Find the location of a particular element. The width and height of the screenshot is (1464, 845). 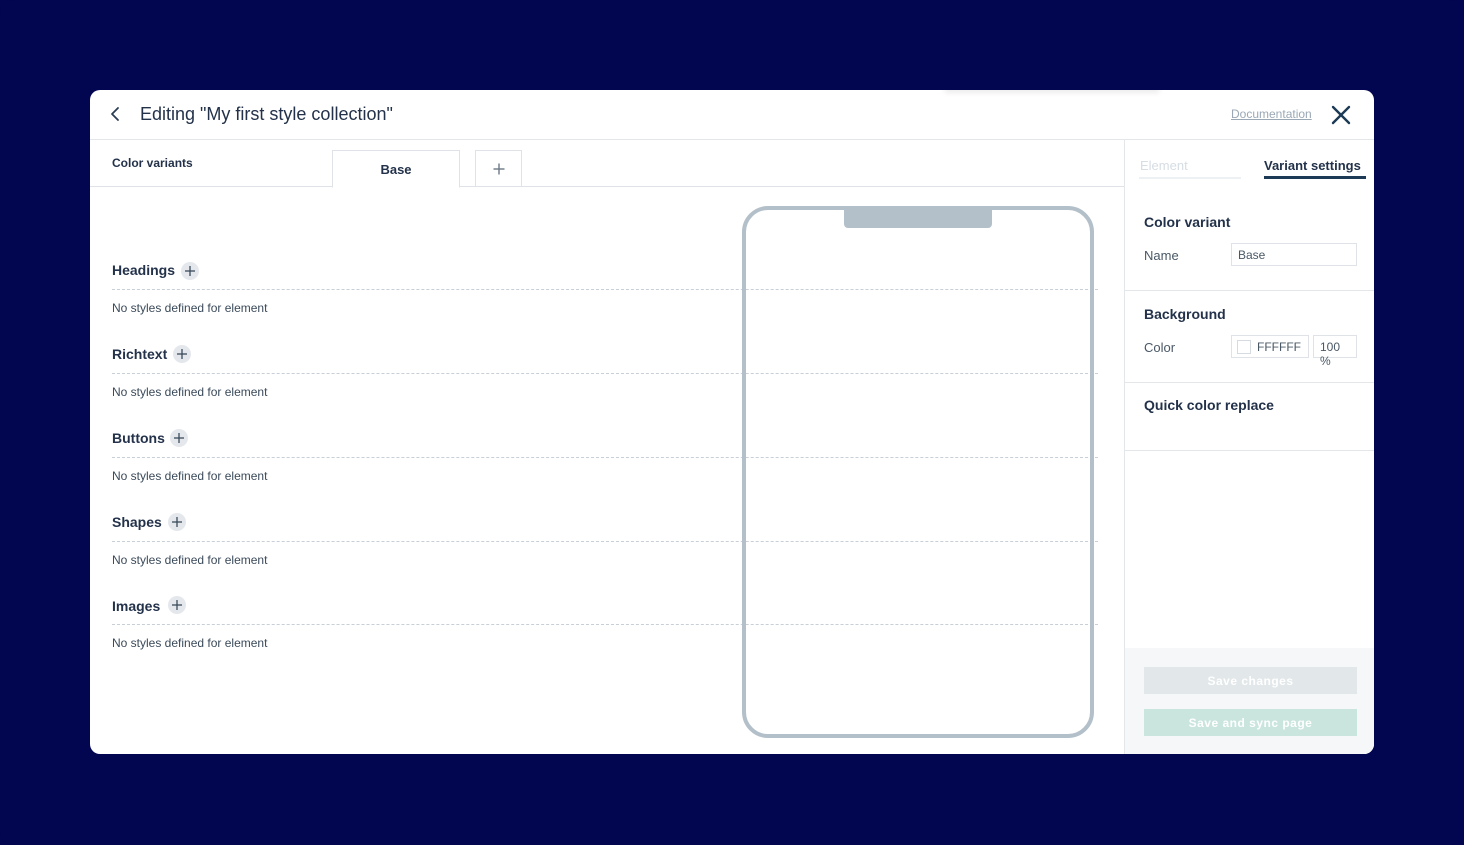

add-images-style-button is located at coordinates (177, 605).